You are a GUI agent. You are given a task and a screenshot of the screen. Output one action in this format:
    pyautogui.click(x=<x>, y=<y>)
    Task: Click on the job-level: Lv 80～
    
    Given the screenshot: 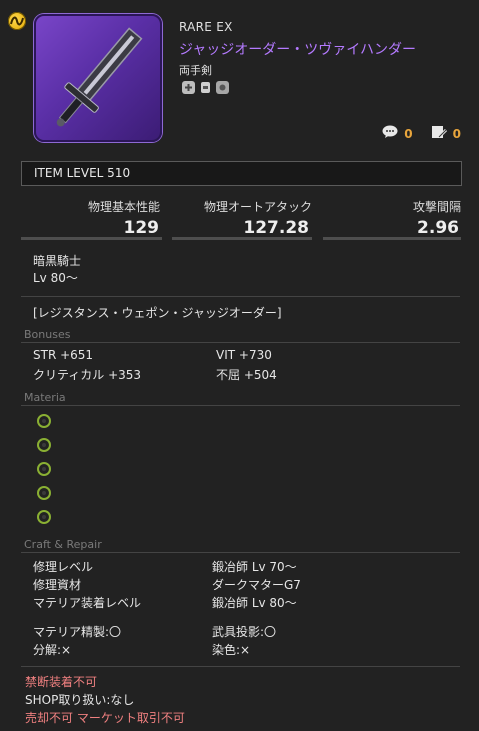 What is the action you would take?
    pyautogui.click(x=55, y=278)
    